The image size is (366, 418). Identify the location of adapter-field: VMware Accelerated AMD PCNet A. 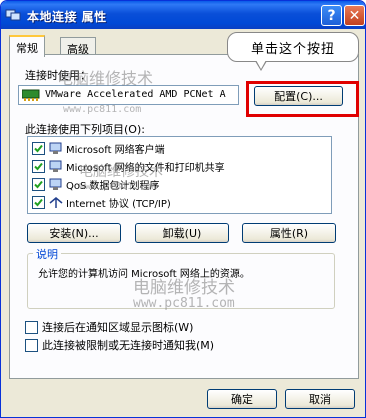
(128, 95).